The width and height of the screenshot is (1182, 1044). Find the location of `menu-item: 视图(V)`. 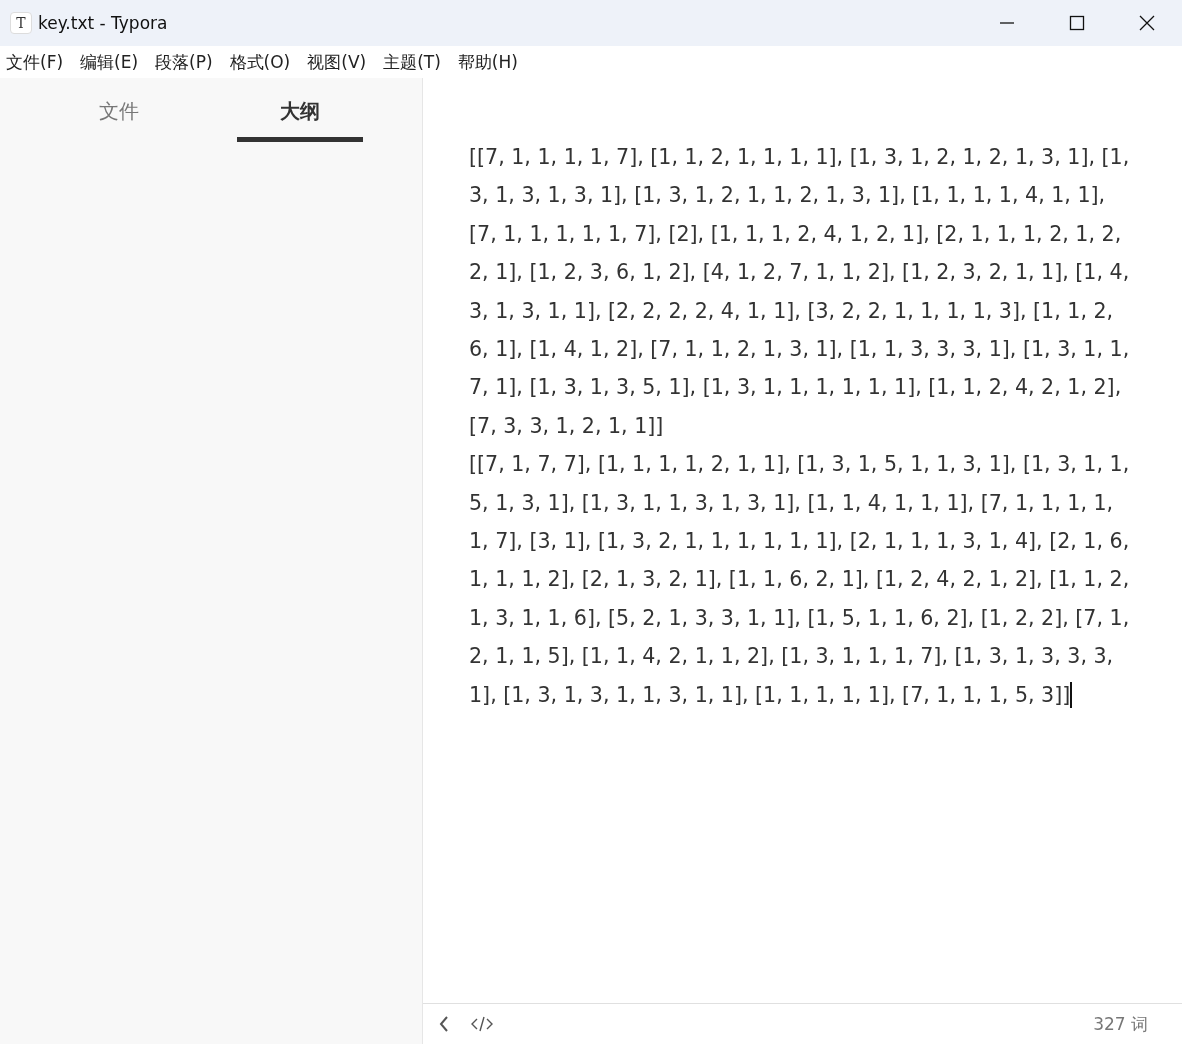

menu-item: 视图(V) is located at coordinates (337, 62).